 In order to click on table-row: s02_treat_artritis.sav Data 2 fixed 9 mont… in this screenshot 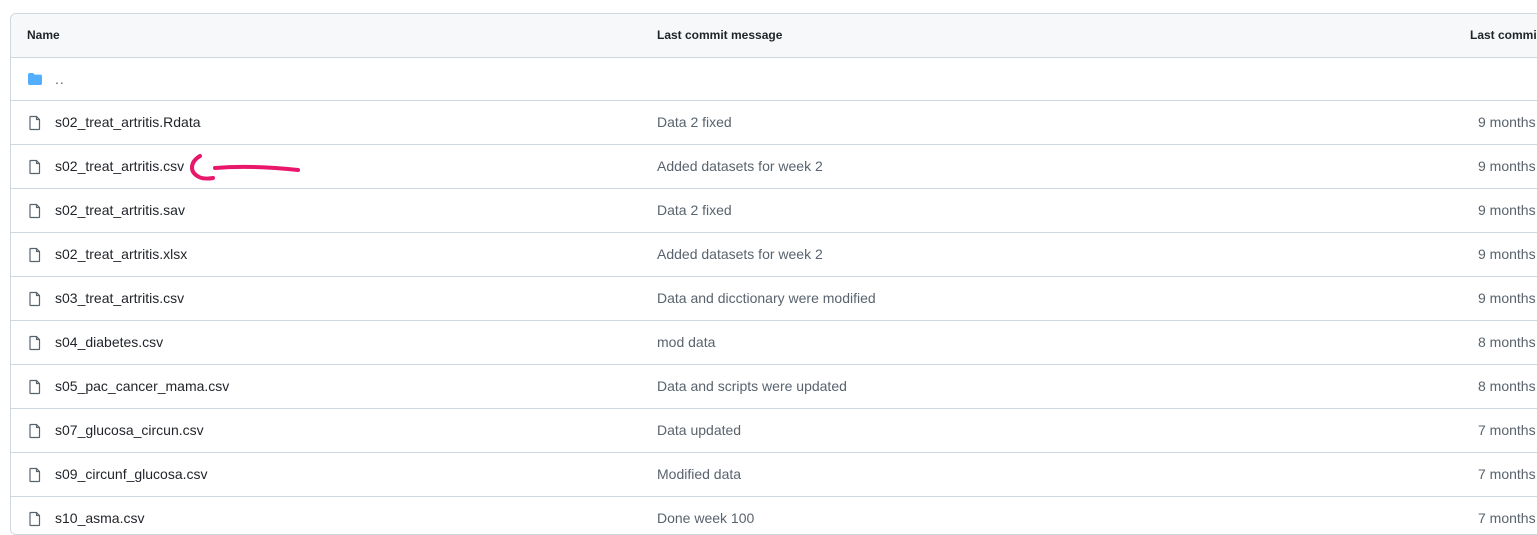, I will do `click(774, 211)`.